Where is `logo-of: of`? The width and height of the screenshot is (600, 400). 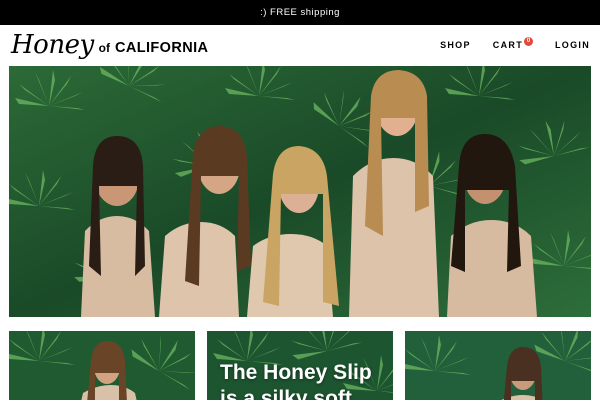
logo-of: of is located at coordinates (104, 48).